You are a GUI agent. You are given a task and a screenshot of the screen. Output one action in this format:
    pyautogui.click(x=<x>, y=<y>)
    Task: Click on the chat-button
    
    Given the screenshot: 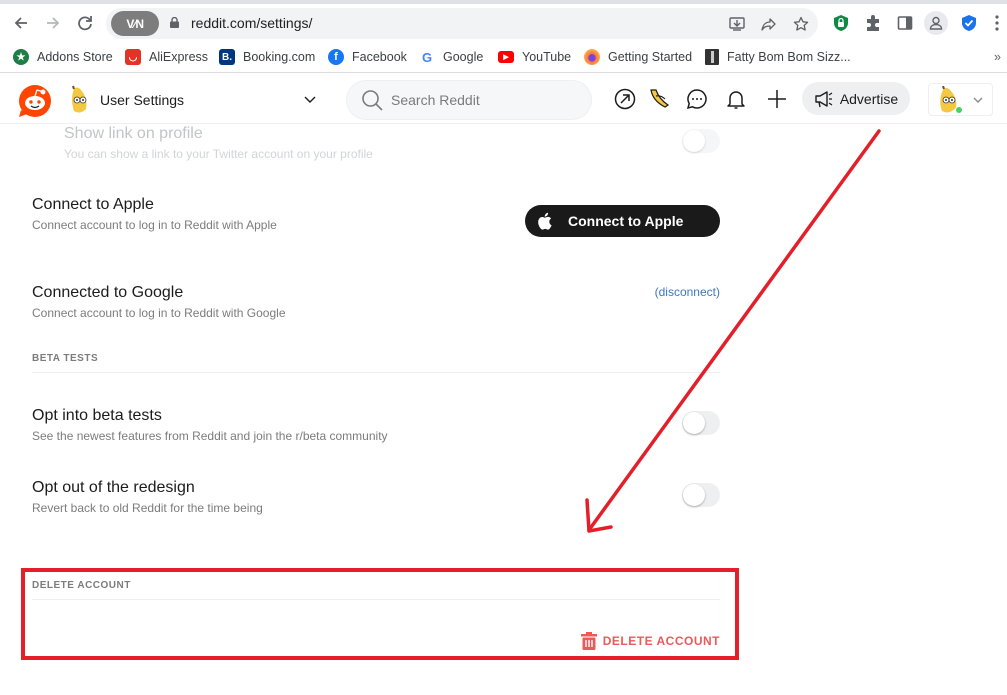 What is the action you would take?
    pyautogui.click(x=697, y=99)
    